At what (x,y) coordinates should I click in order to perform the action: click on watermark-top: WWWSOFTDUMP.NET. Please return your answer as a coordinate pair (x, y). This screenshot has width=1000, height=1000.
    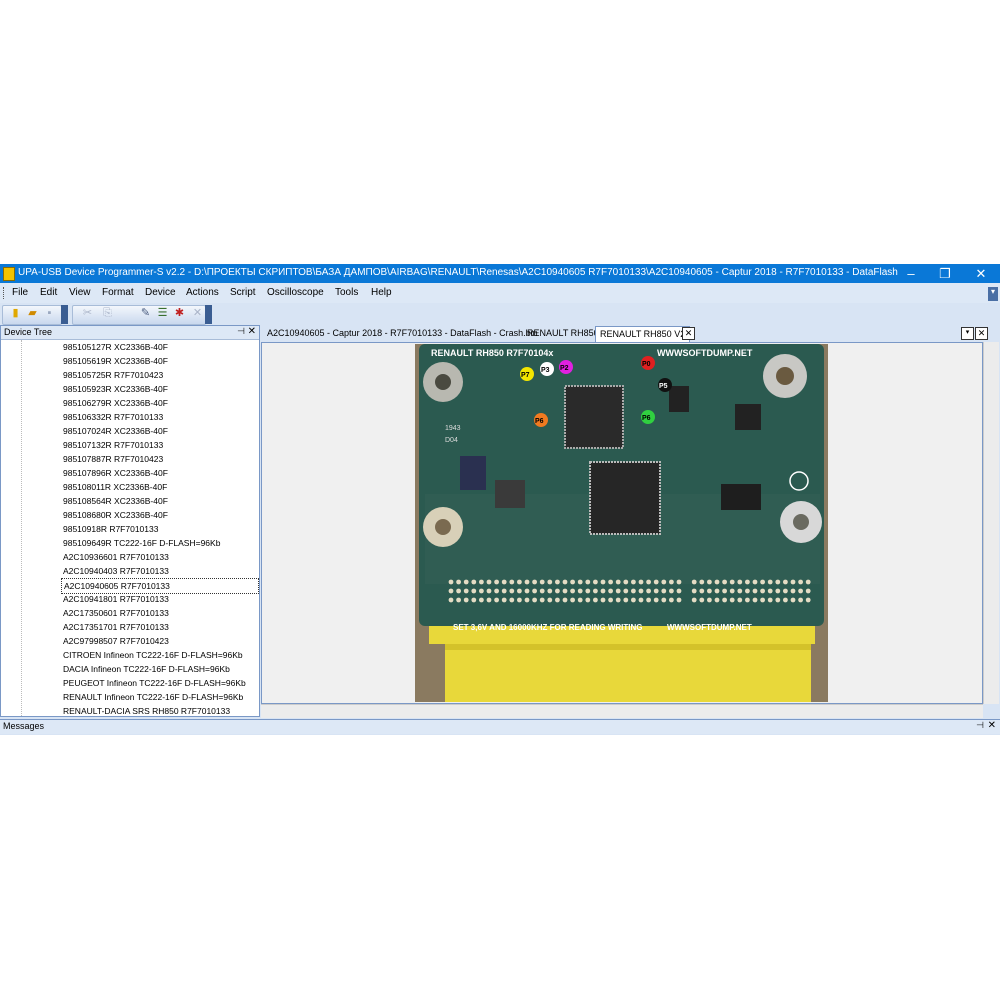
    Looking at the image, I should click on (705, 353).